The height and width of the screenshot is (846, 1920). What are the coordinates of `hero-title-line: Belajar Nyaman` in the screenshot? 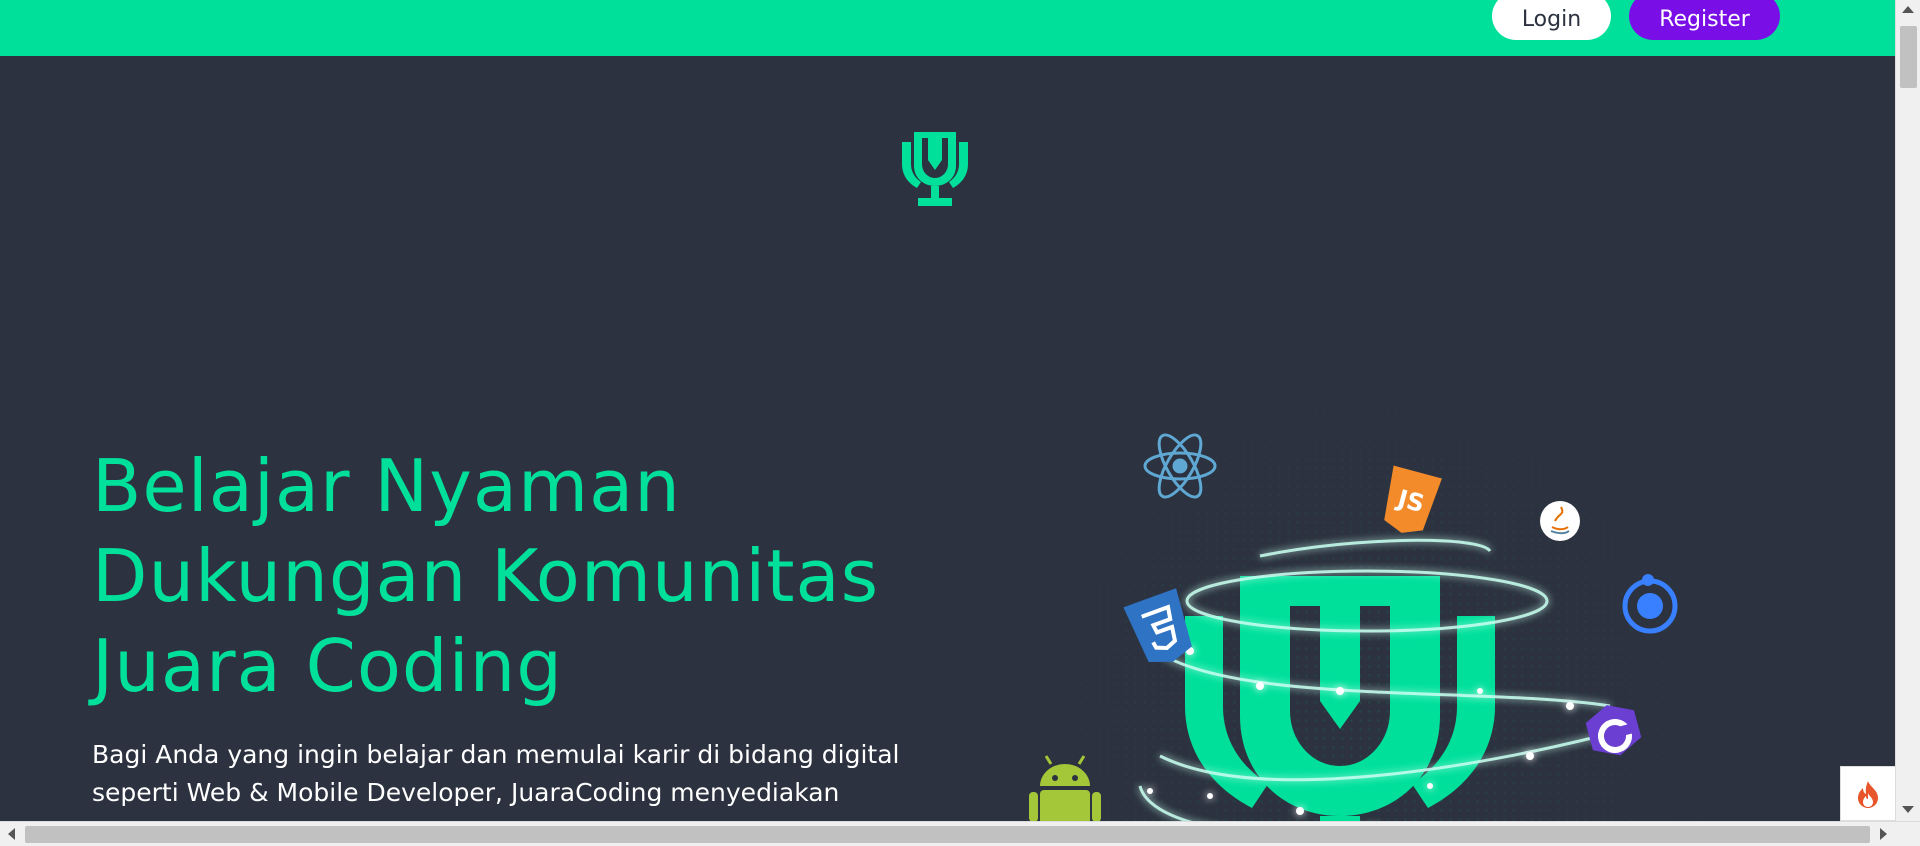 It's located at (386, 486).